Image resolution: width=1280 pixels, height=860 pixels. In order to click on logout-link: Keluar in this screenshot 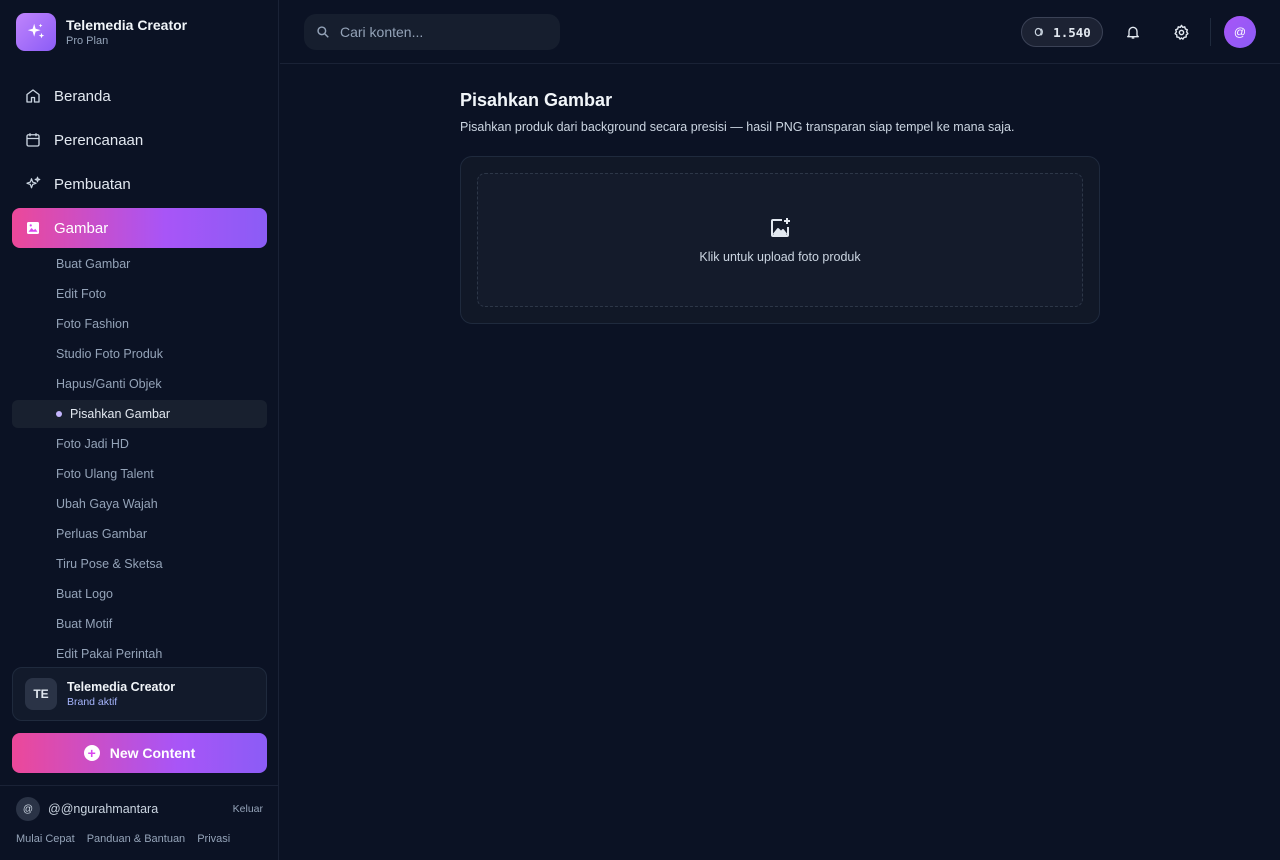, I will do `click(248, 809)`.